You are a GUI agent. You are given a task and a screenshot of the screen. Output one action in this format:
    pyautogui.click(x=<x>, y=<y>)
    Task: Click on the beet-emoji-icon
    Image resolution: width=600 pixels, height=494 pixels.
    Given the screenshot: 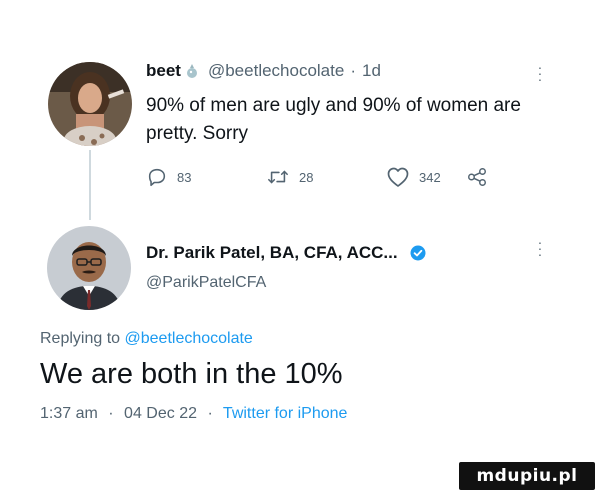 What is the action you would take?
    pyautogui.click(x=191, y=71)
    